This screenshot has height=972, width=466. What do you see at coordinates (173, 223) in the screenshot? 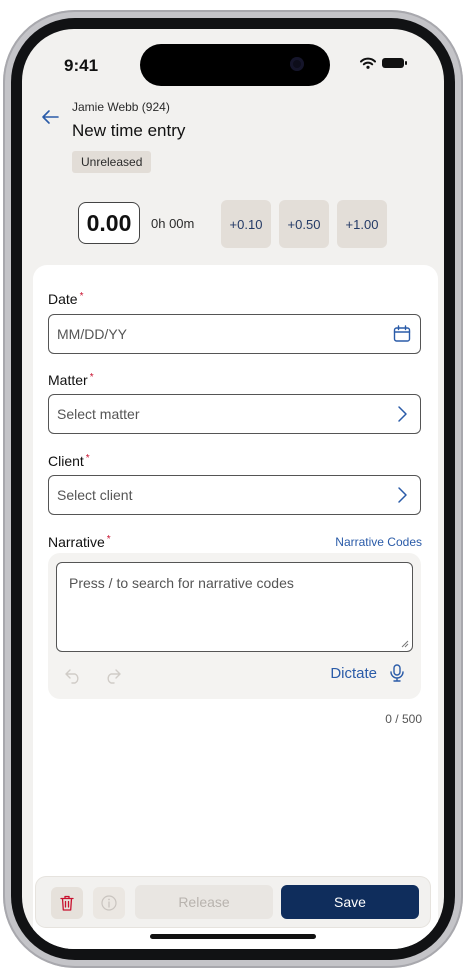
I see `duration-text: 0h 00m` at bounding box center [173, 223].